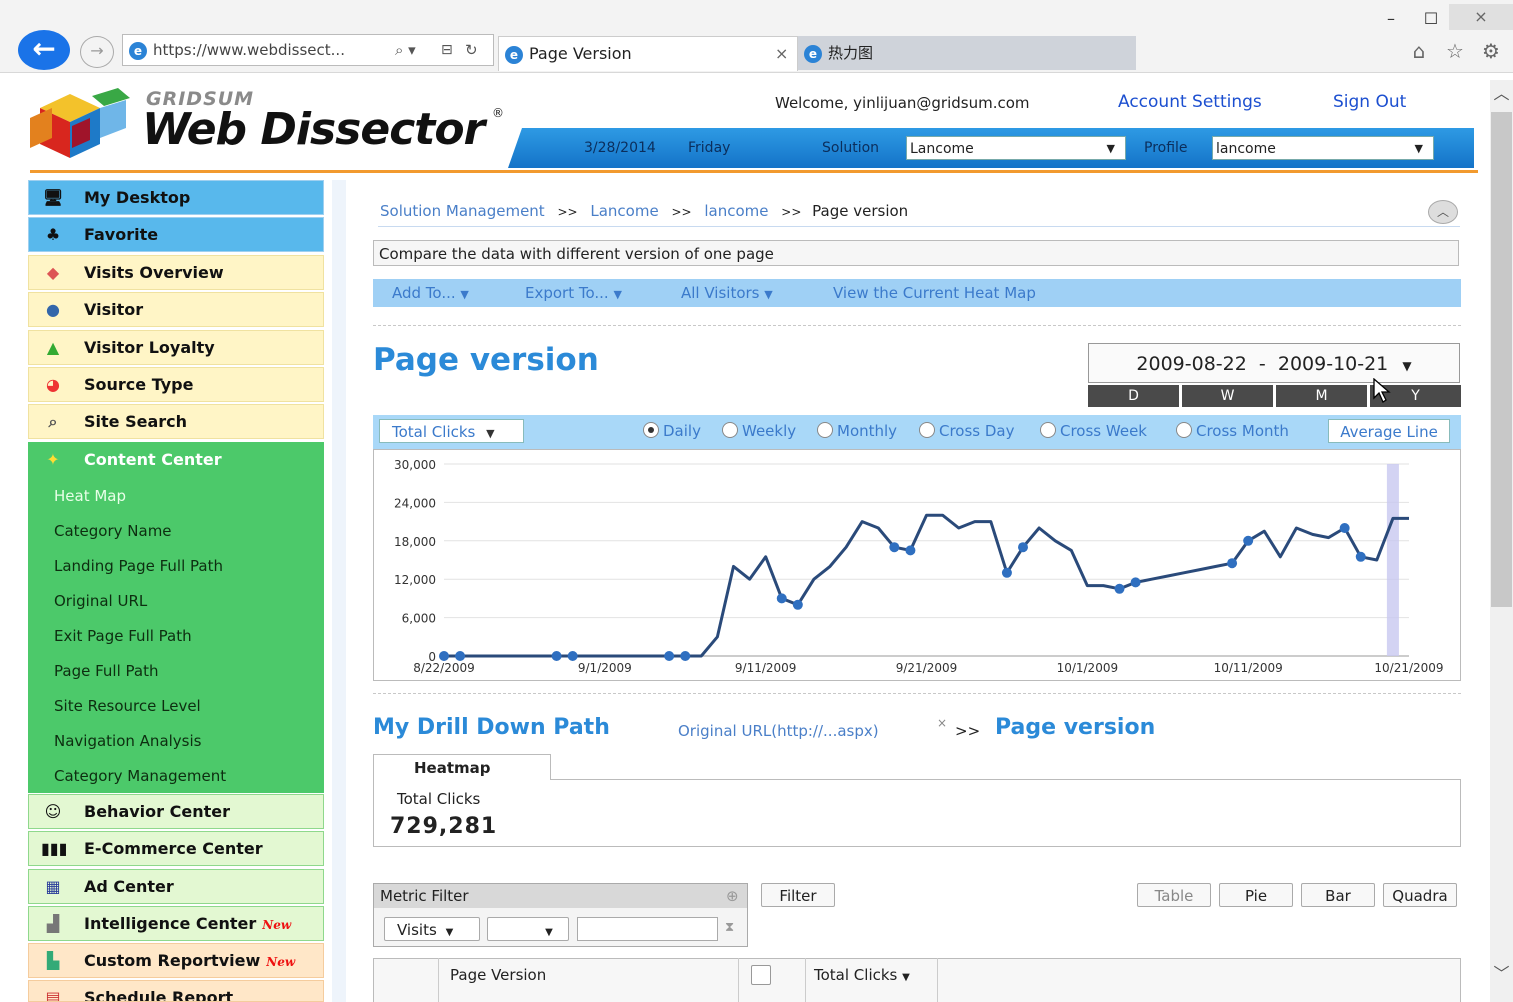 The image size is (1513, 1002). I want to click on export-to-menu: Export To... ▼, so click(573, 293).